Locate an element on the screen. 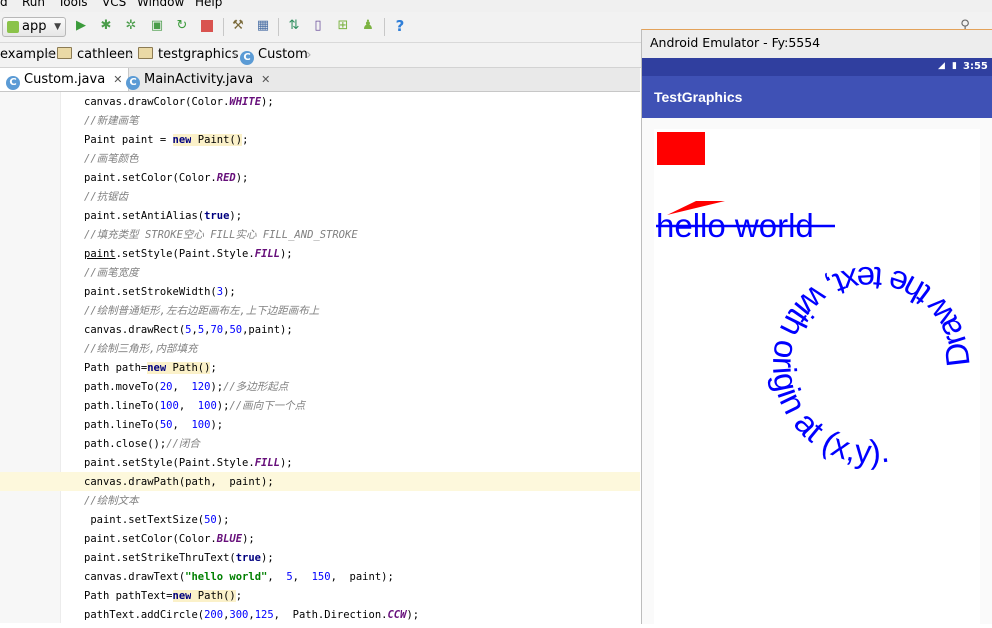  status-time: 3:55 is located at coordinates (975, 66).